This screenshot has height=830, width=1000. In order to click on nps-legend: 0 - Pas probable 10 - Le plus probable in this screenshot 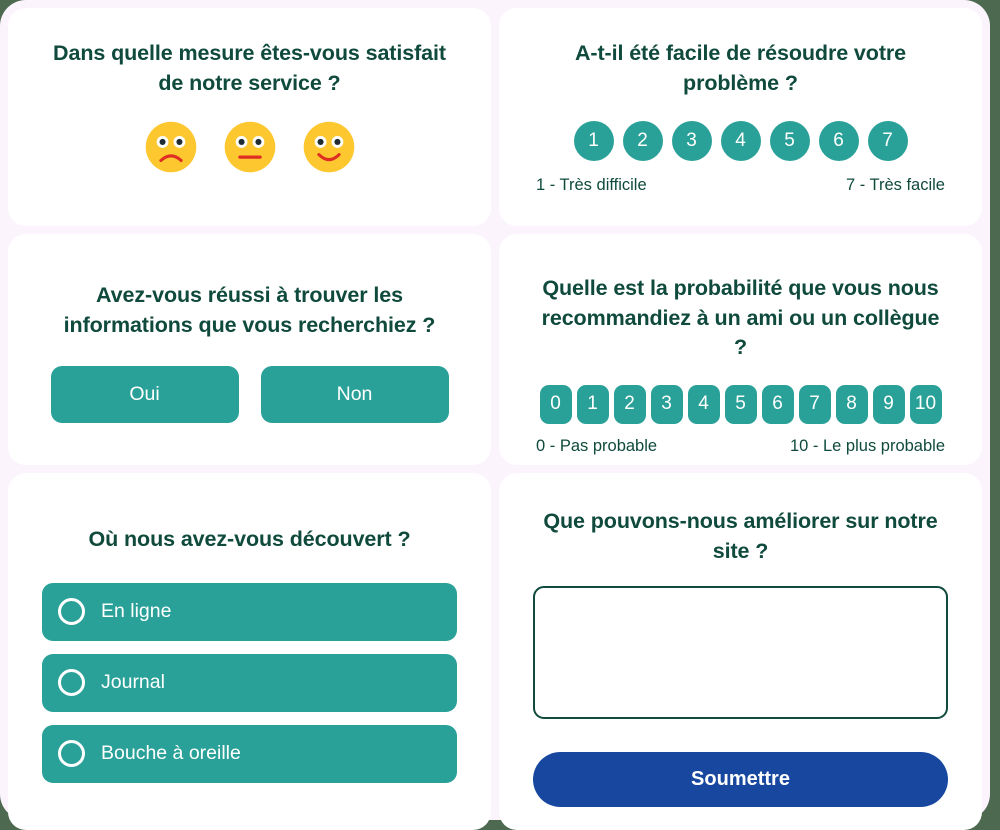, I will do `click(740, 446)`.